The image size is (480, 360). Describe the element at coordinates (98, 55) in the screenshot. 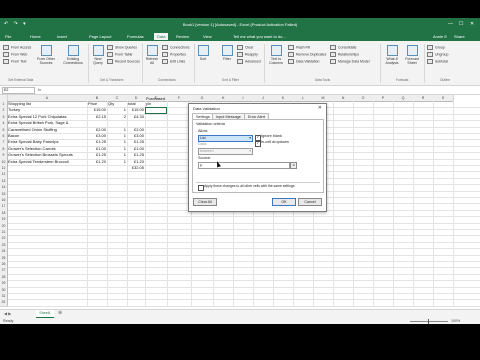

I see `new-query-button: New Query` at that location.